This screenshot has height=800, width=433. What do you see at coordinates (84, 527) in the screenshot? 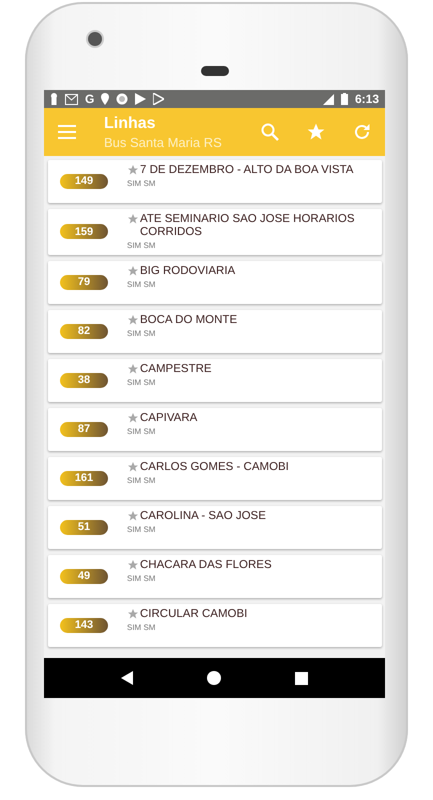
I see `line-number: 51` at bounding box center [84, 527].